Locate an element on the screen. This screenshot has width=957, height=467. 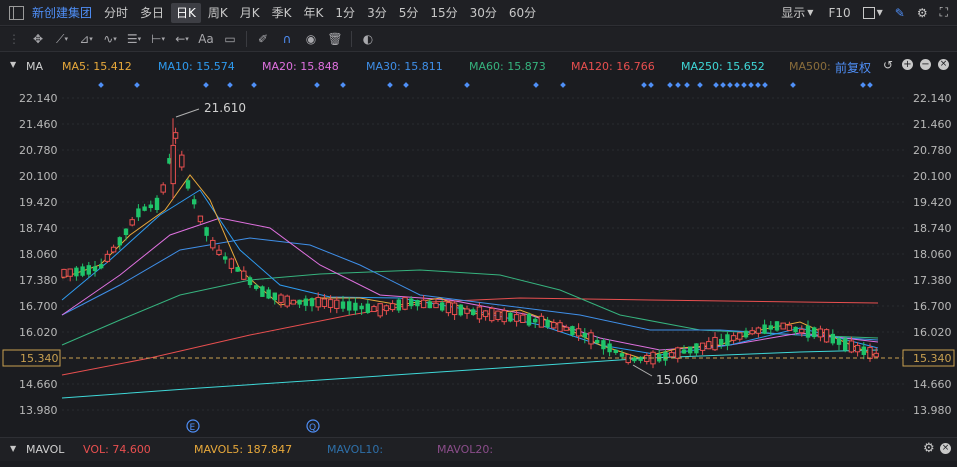
adjust-mode-label: 前复权 is located at coordinates (853, 67).